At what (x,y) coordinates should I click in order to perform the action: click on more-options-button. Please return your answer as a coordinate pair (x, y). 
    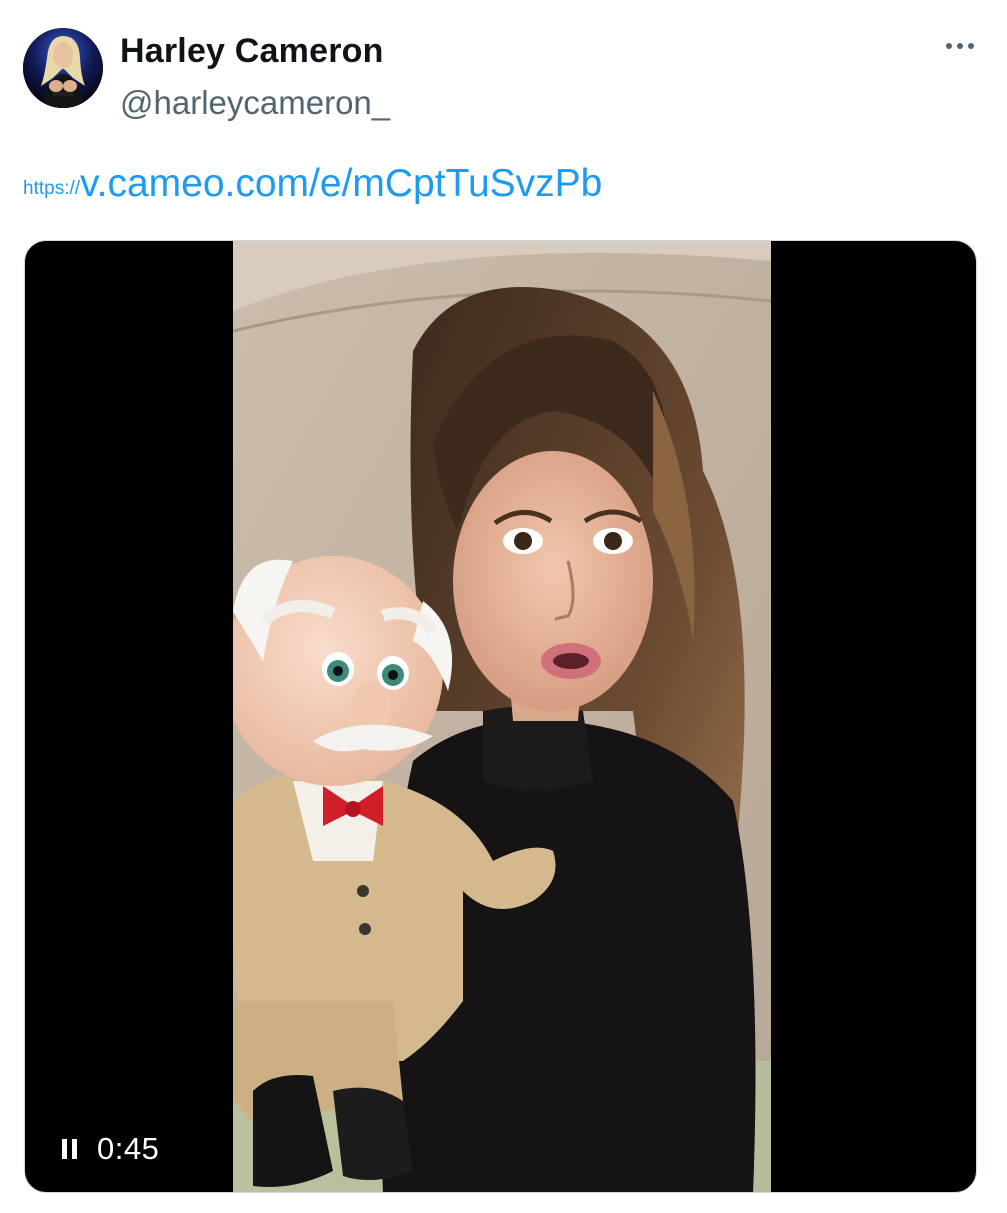
    Looking at the image, I should click on (960, 46).